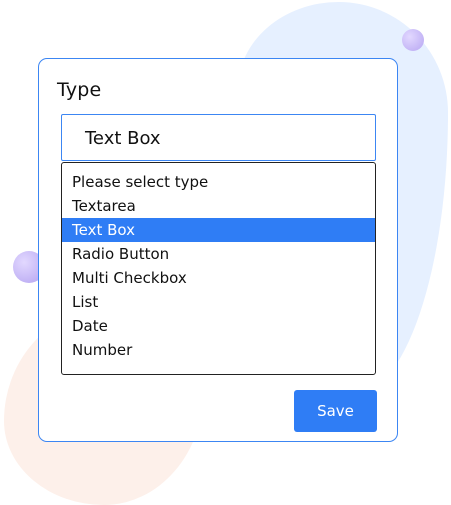  What do you see at coordinates (218, 137) in the screenshot?
I see `type-select: Text Box` at bounding box center [218, 137].